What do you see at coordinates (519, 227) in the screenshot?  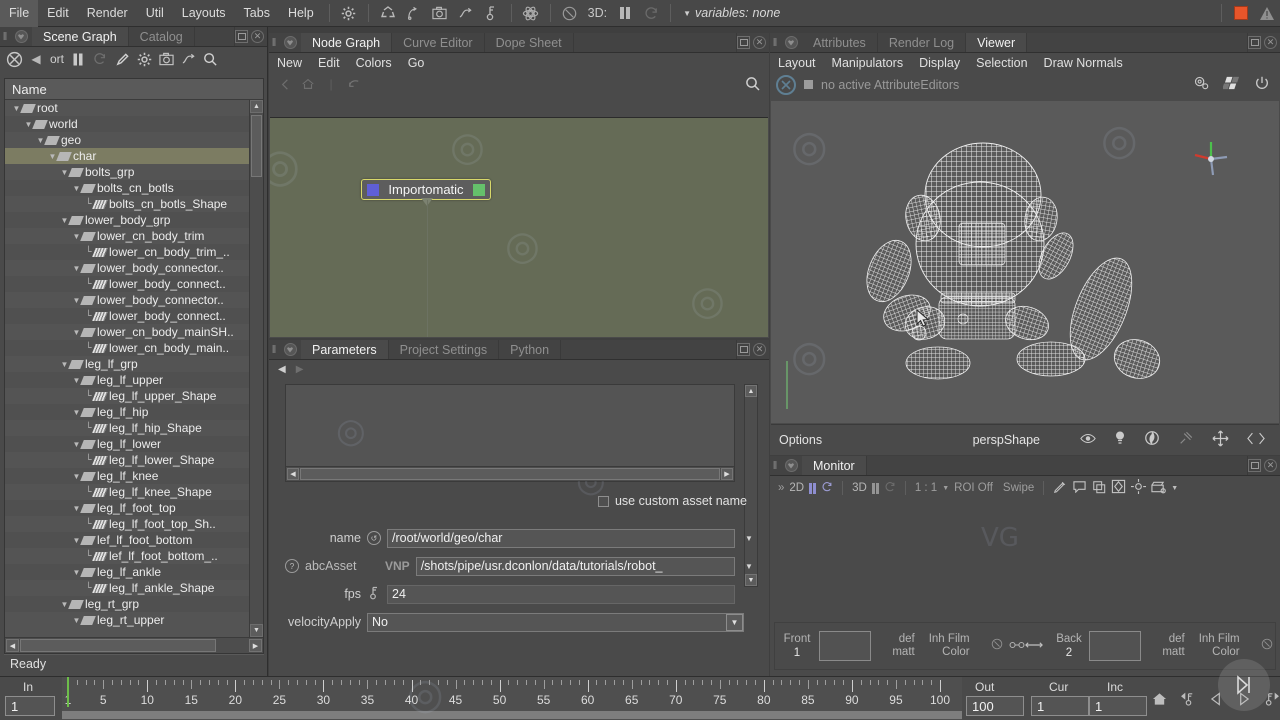 I see `node-graph-canvas: ◎ ◎ ◎ ◎ Importomatic` at bounding box center [519, 227].